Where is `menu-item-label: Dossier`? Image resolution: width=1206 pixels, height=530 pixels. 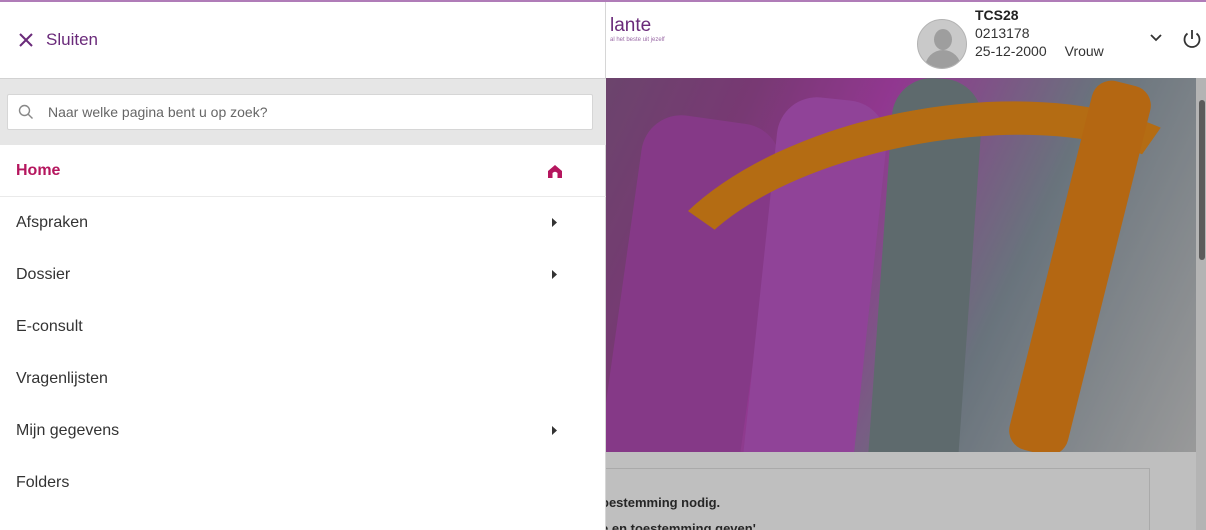 menu-item-label: Dossier is located at coordinates (43, 274).